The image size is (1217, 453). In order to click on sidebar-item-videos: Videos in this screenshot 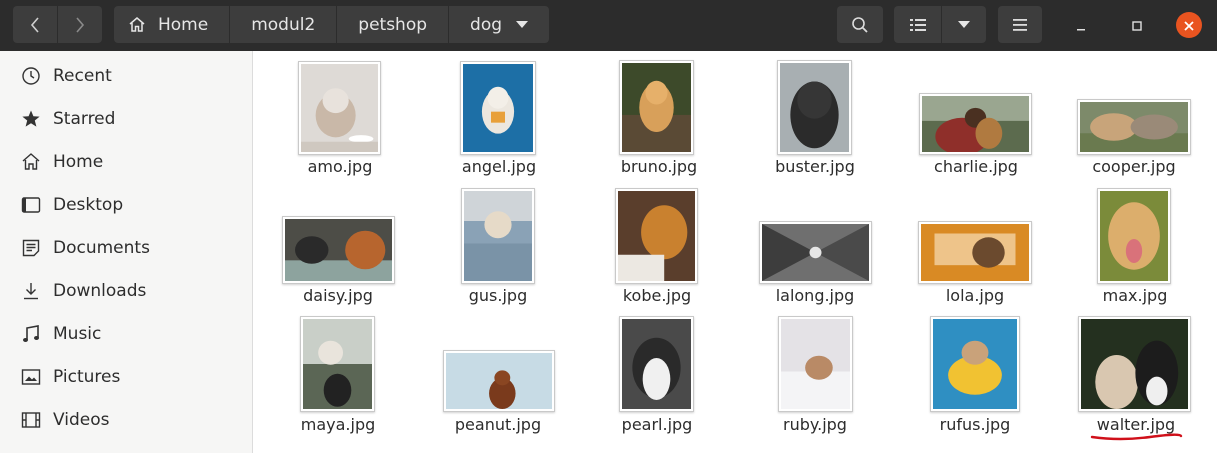, I will do `click(126, 419)`.